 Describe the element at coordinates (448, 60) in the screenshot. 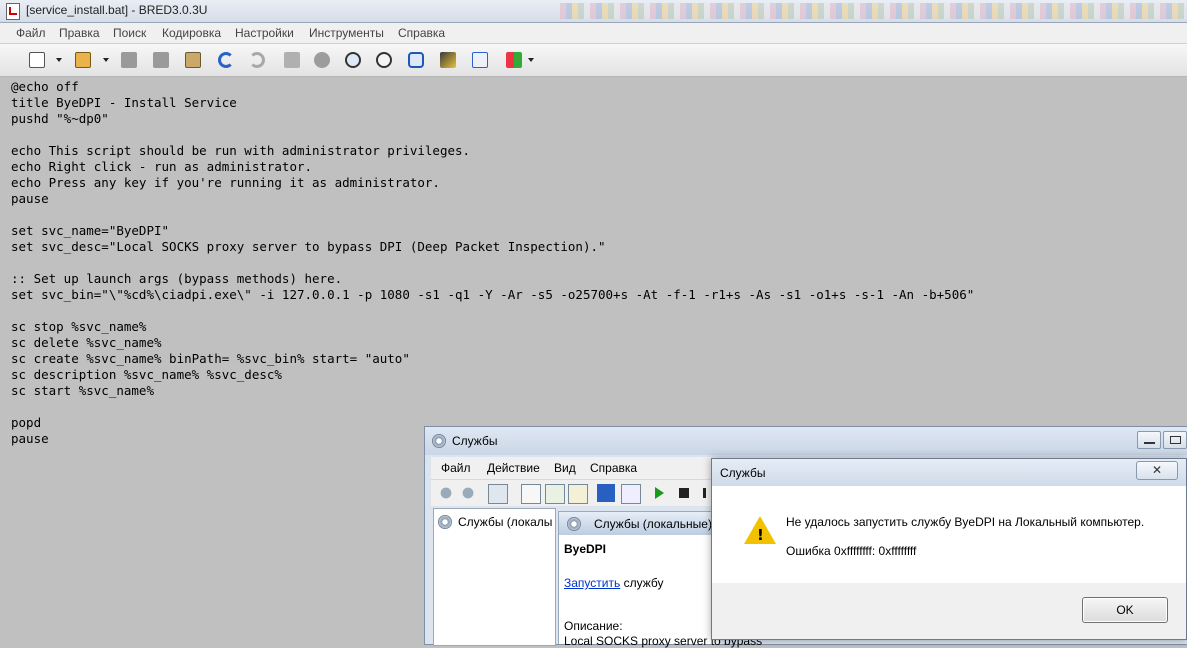

I see `highlight-button` at that location.